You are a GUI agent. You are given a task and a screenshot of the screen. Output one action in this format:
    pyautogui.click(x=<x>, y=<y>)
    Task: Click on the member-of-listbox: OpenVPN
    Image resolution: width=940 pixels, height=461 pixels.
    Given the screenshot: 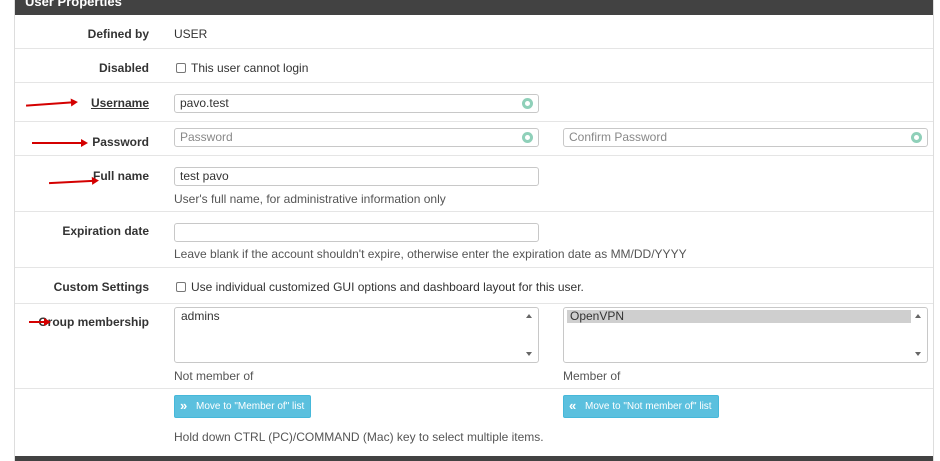 What is the action you would take?
    pyautogui.click(x=745, y=335)
    